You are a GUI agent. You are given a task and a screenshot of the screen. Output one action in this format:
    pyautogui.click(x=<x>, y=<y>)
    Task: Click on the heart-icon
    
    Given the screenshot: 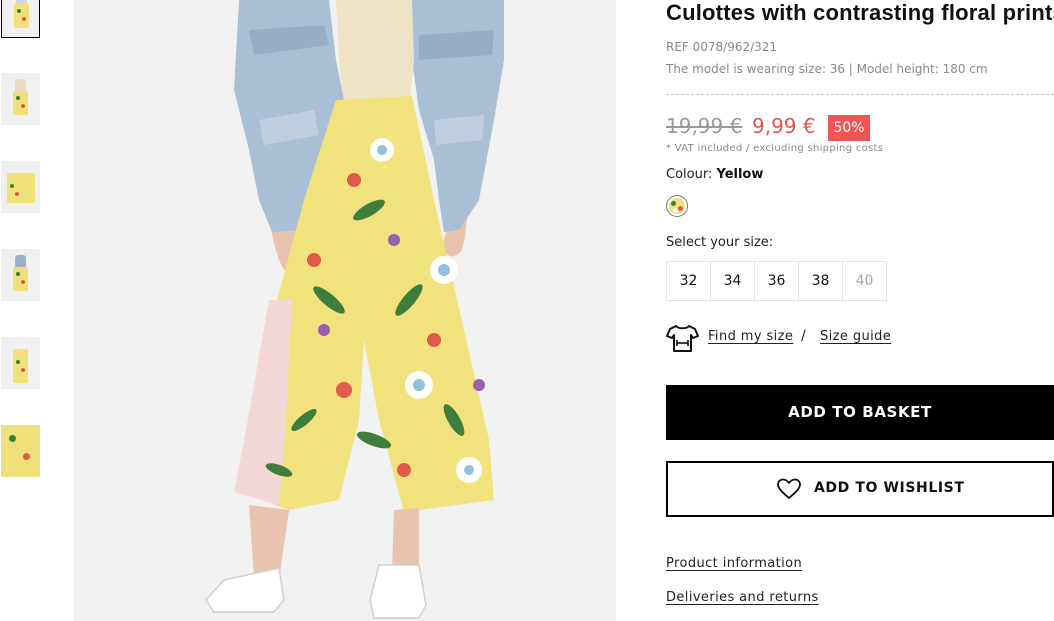 What is the action you would take?
    pyautogui.click(x=789, y=488)
    